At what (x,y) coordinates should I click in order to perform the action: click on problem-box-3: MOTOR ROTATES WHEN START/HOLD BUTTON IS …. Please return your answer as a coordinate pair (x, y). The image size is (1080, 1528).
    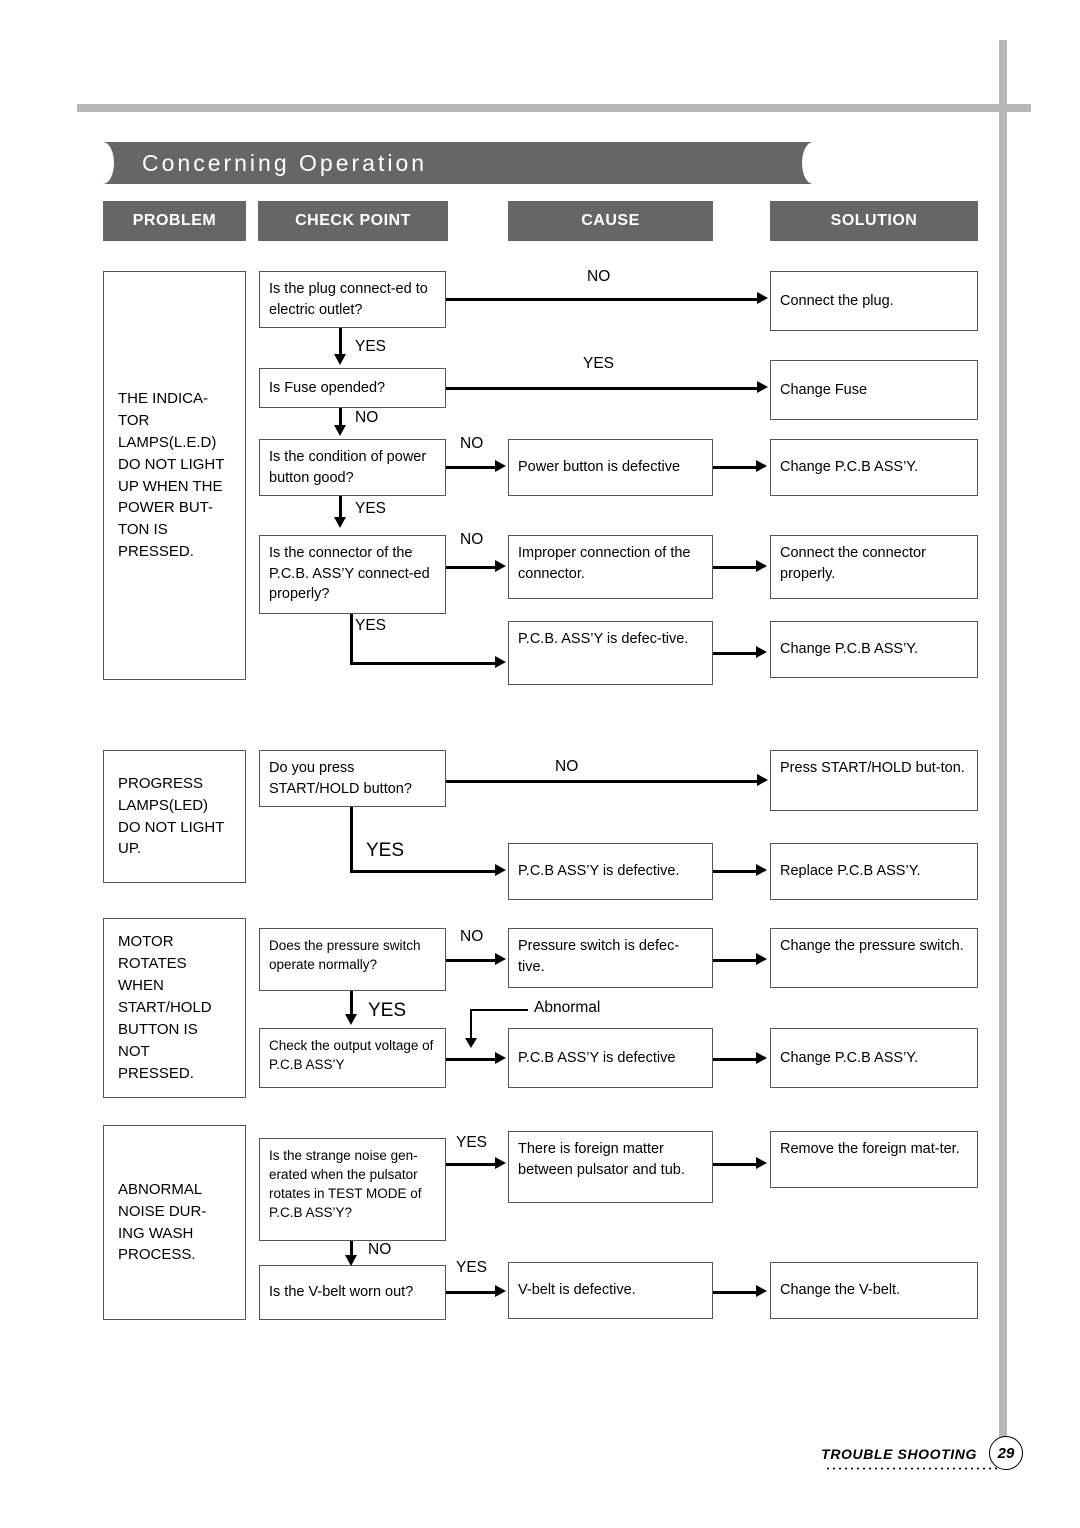
    Looking at the image, I should click on (174, 1008).